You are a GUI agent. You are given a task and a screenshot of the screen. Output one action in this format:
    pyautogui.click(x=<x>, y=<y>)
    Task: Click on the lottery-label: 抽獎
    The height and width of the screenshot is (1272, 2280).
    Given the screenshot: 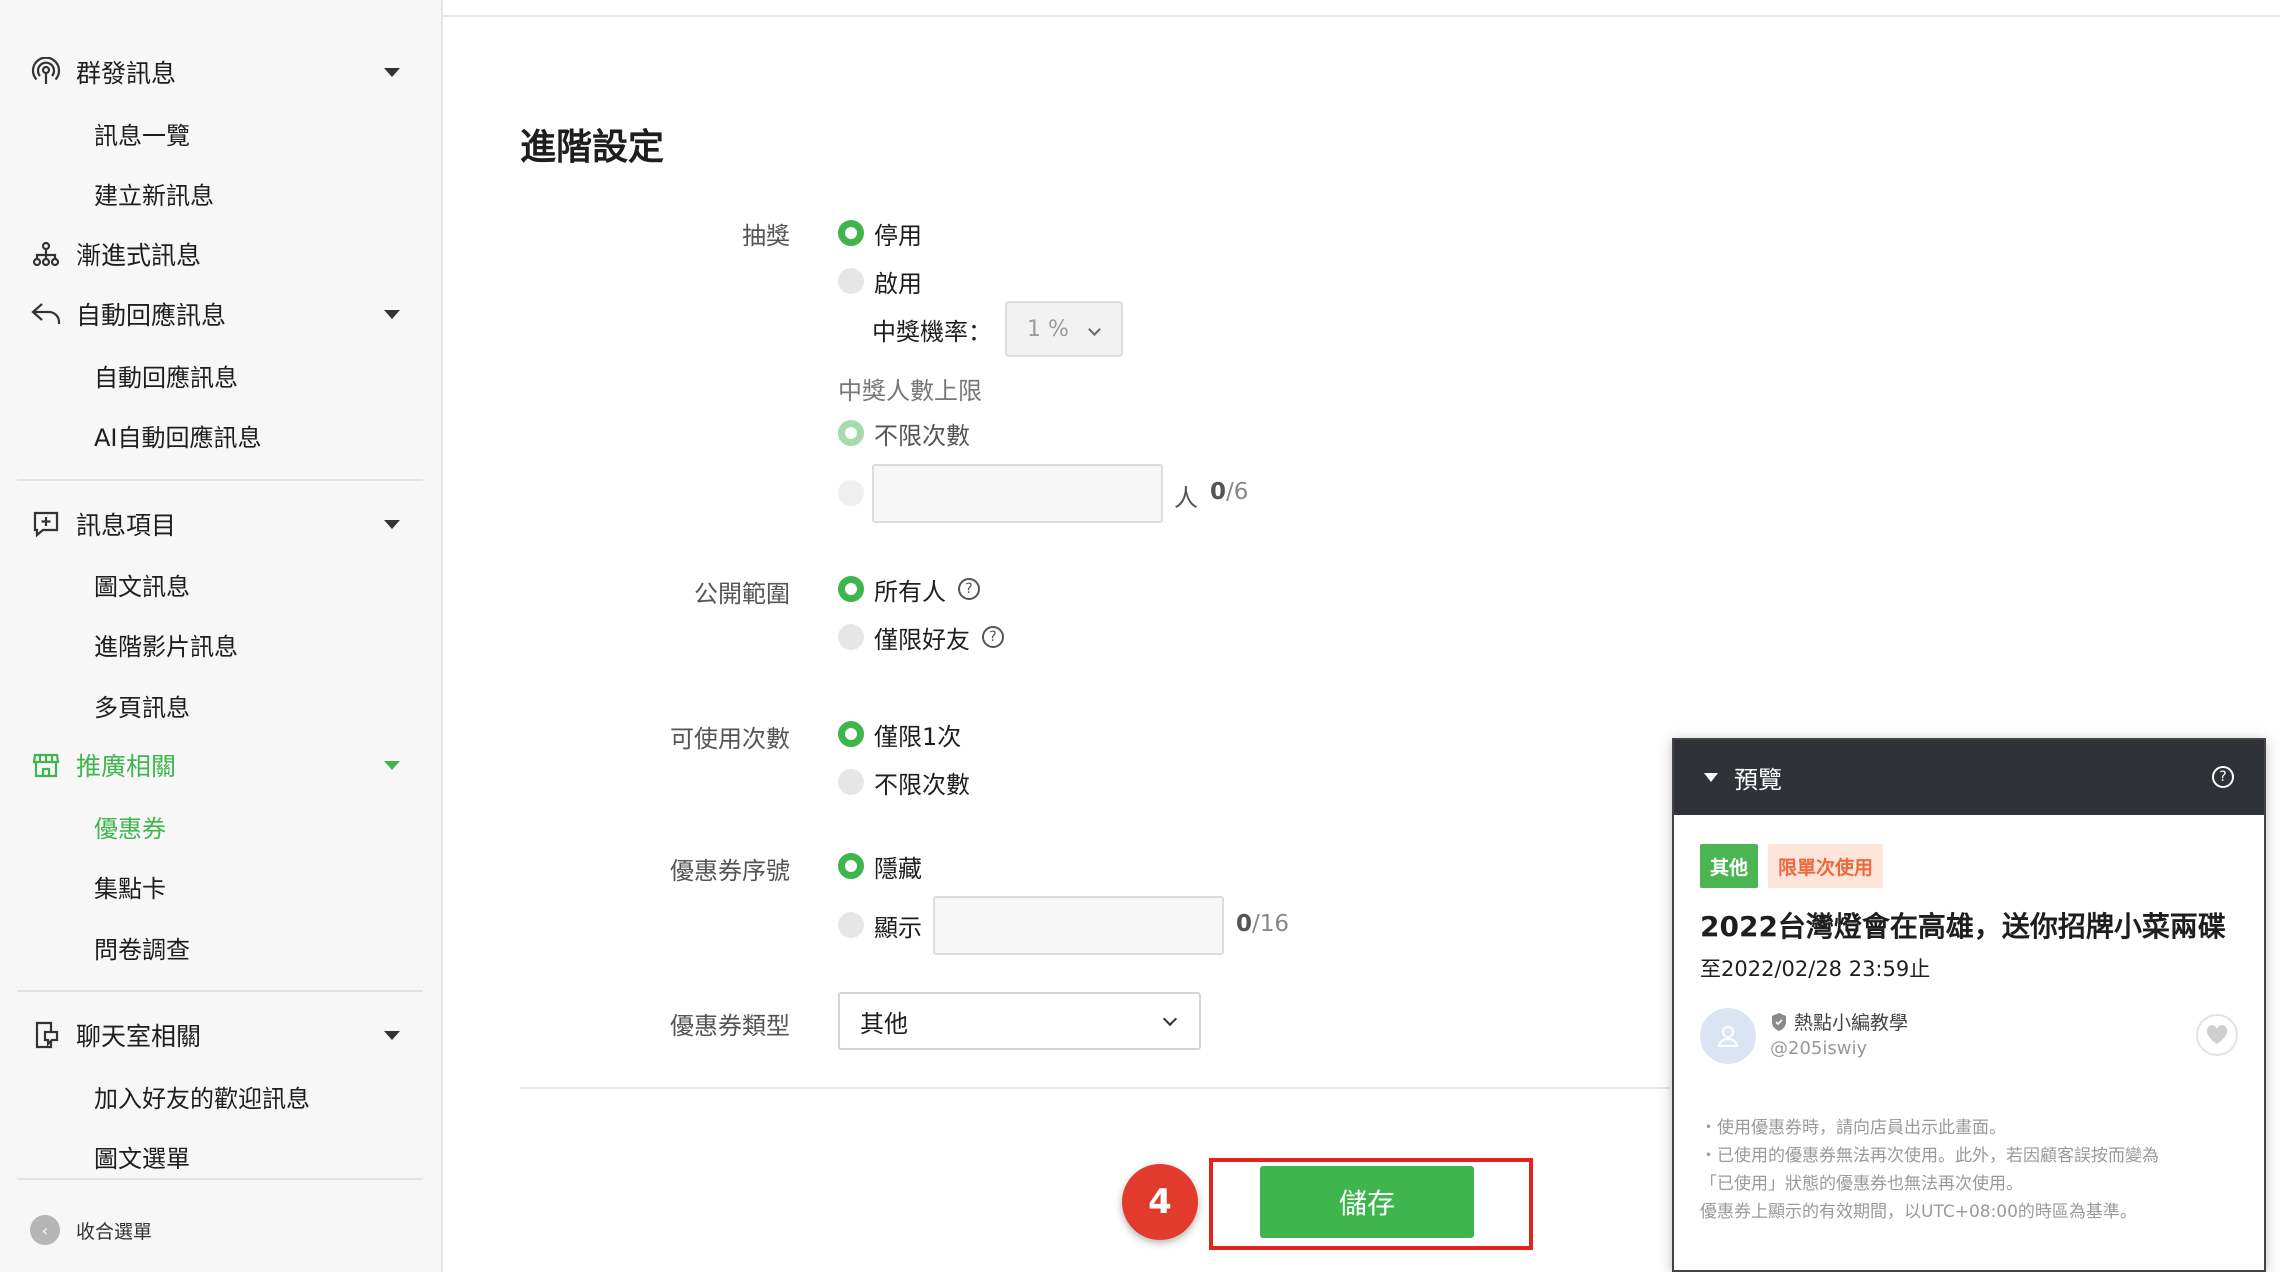 What is the action you would take?
    pyautogui.click(x=766, y=236)
    